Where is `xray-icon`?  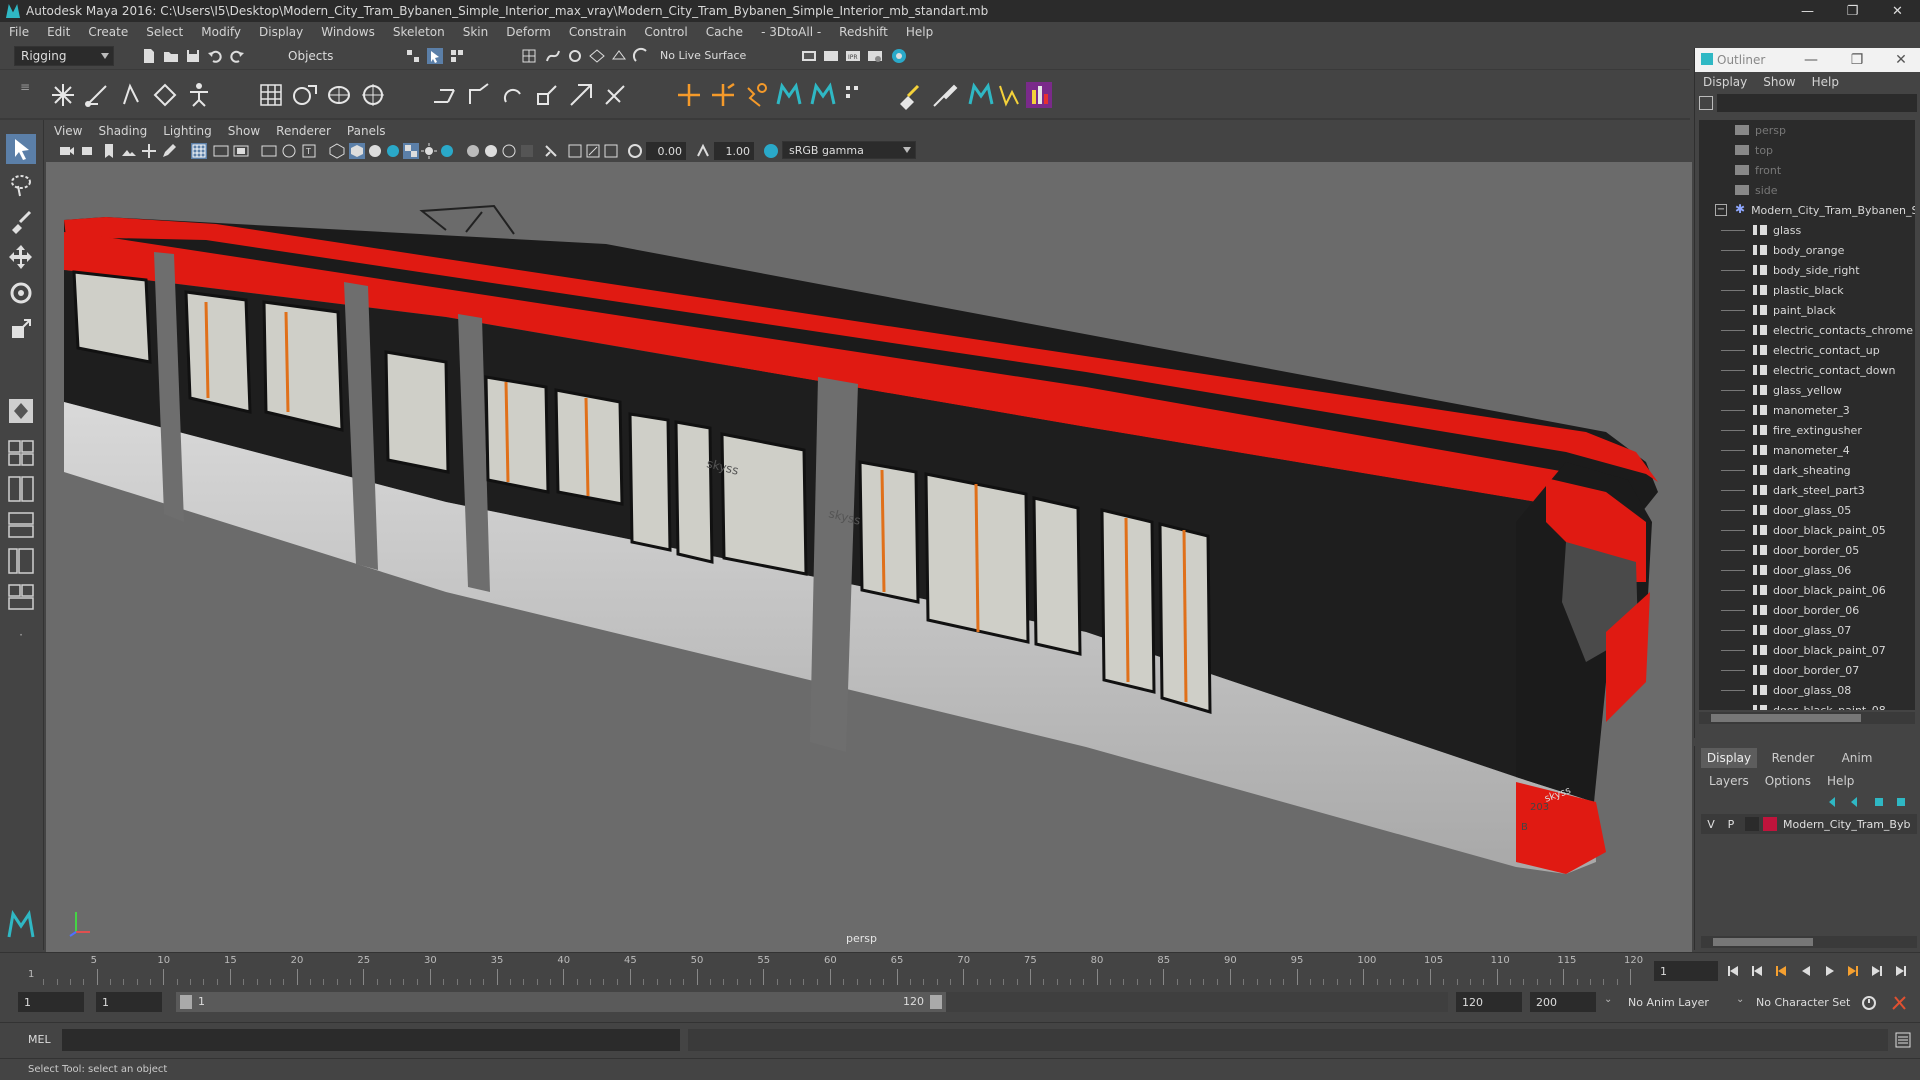 xray-icon is located at coordinates (575, 151).